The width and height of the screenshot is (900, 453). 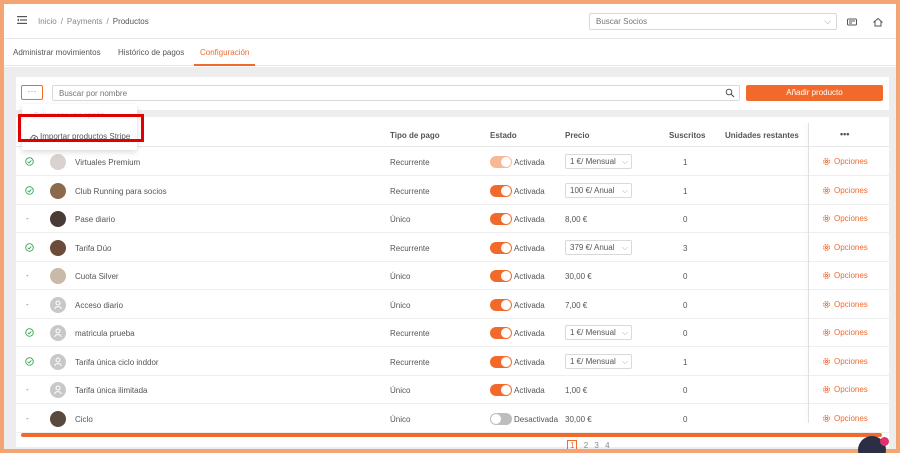 I want to click on page-4: 4, so click(x=607, y=445).